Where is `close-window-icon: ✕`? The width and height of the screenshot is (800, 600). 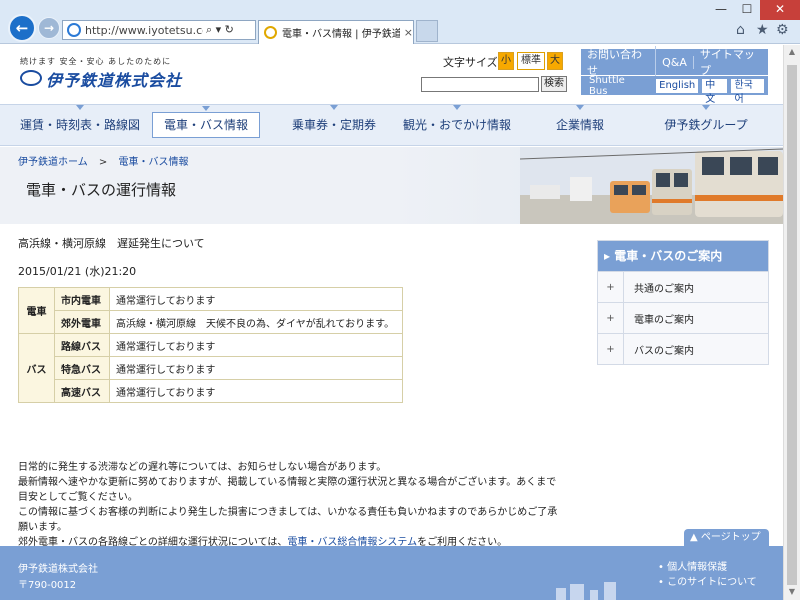
close-window-icon: ✕ is located at coordinates (780, 10).